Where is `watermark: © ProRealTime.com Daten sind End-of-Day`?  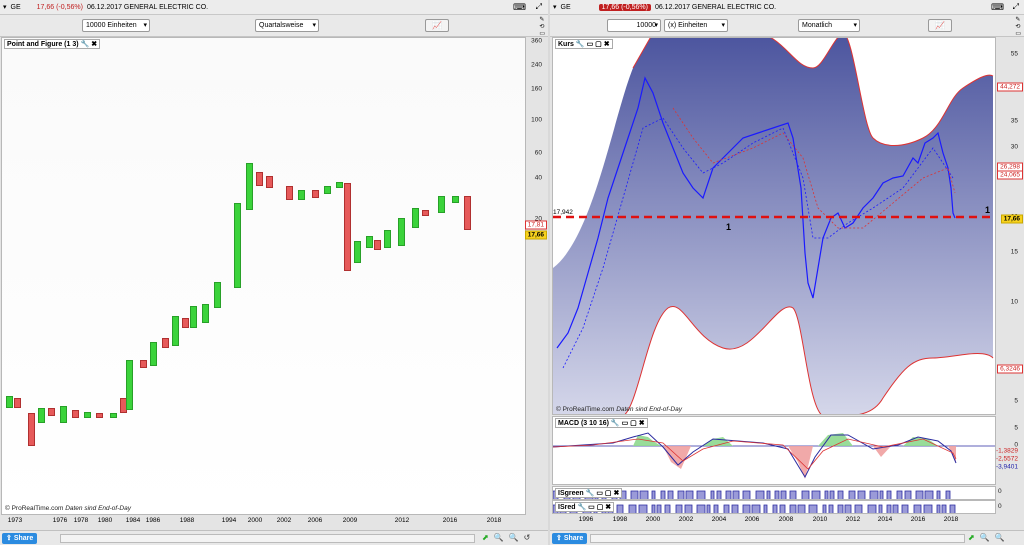 watermark: © ProRealTime.com Daten sind End-of-Day is located at coordinates (68, 508).